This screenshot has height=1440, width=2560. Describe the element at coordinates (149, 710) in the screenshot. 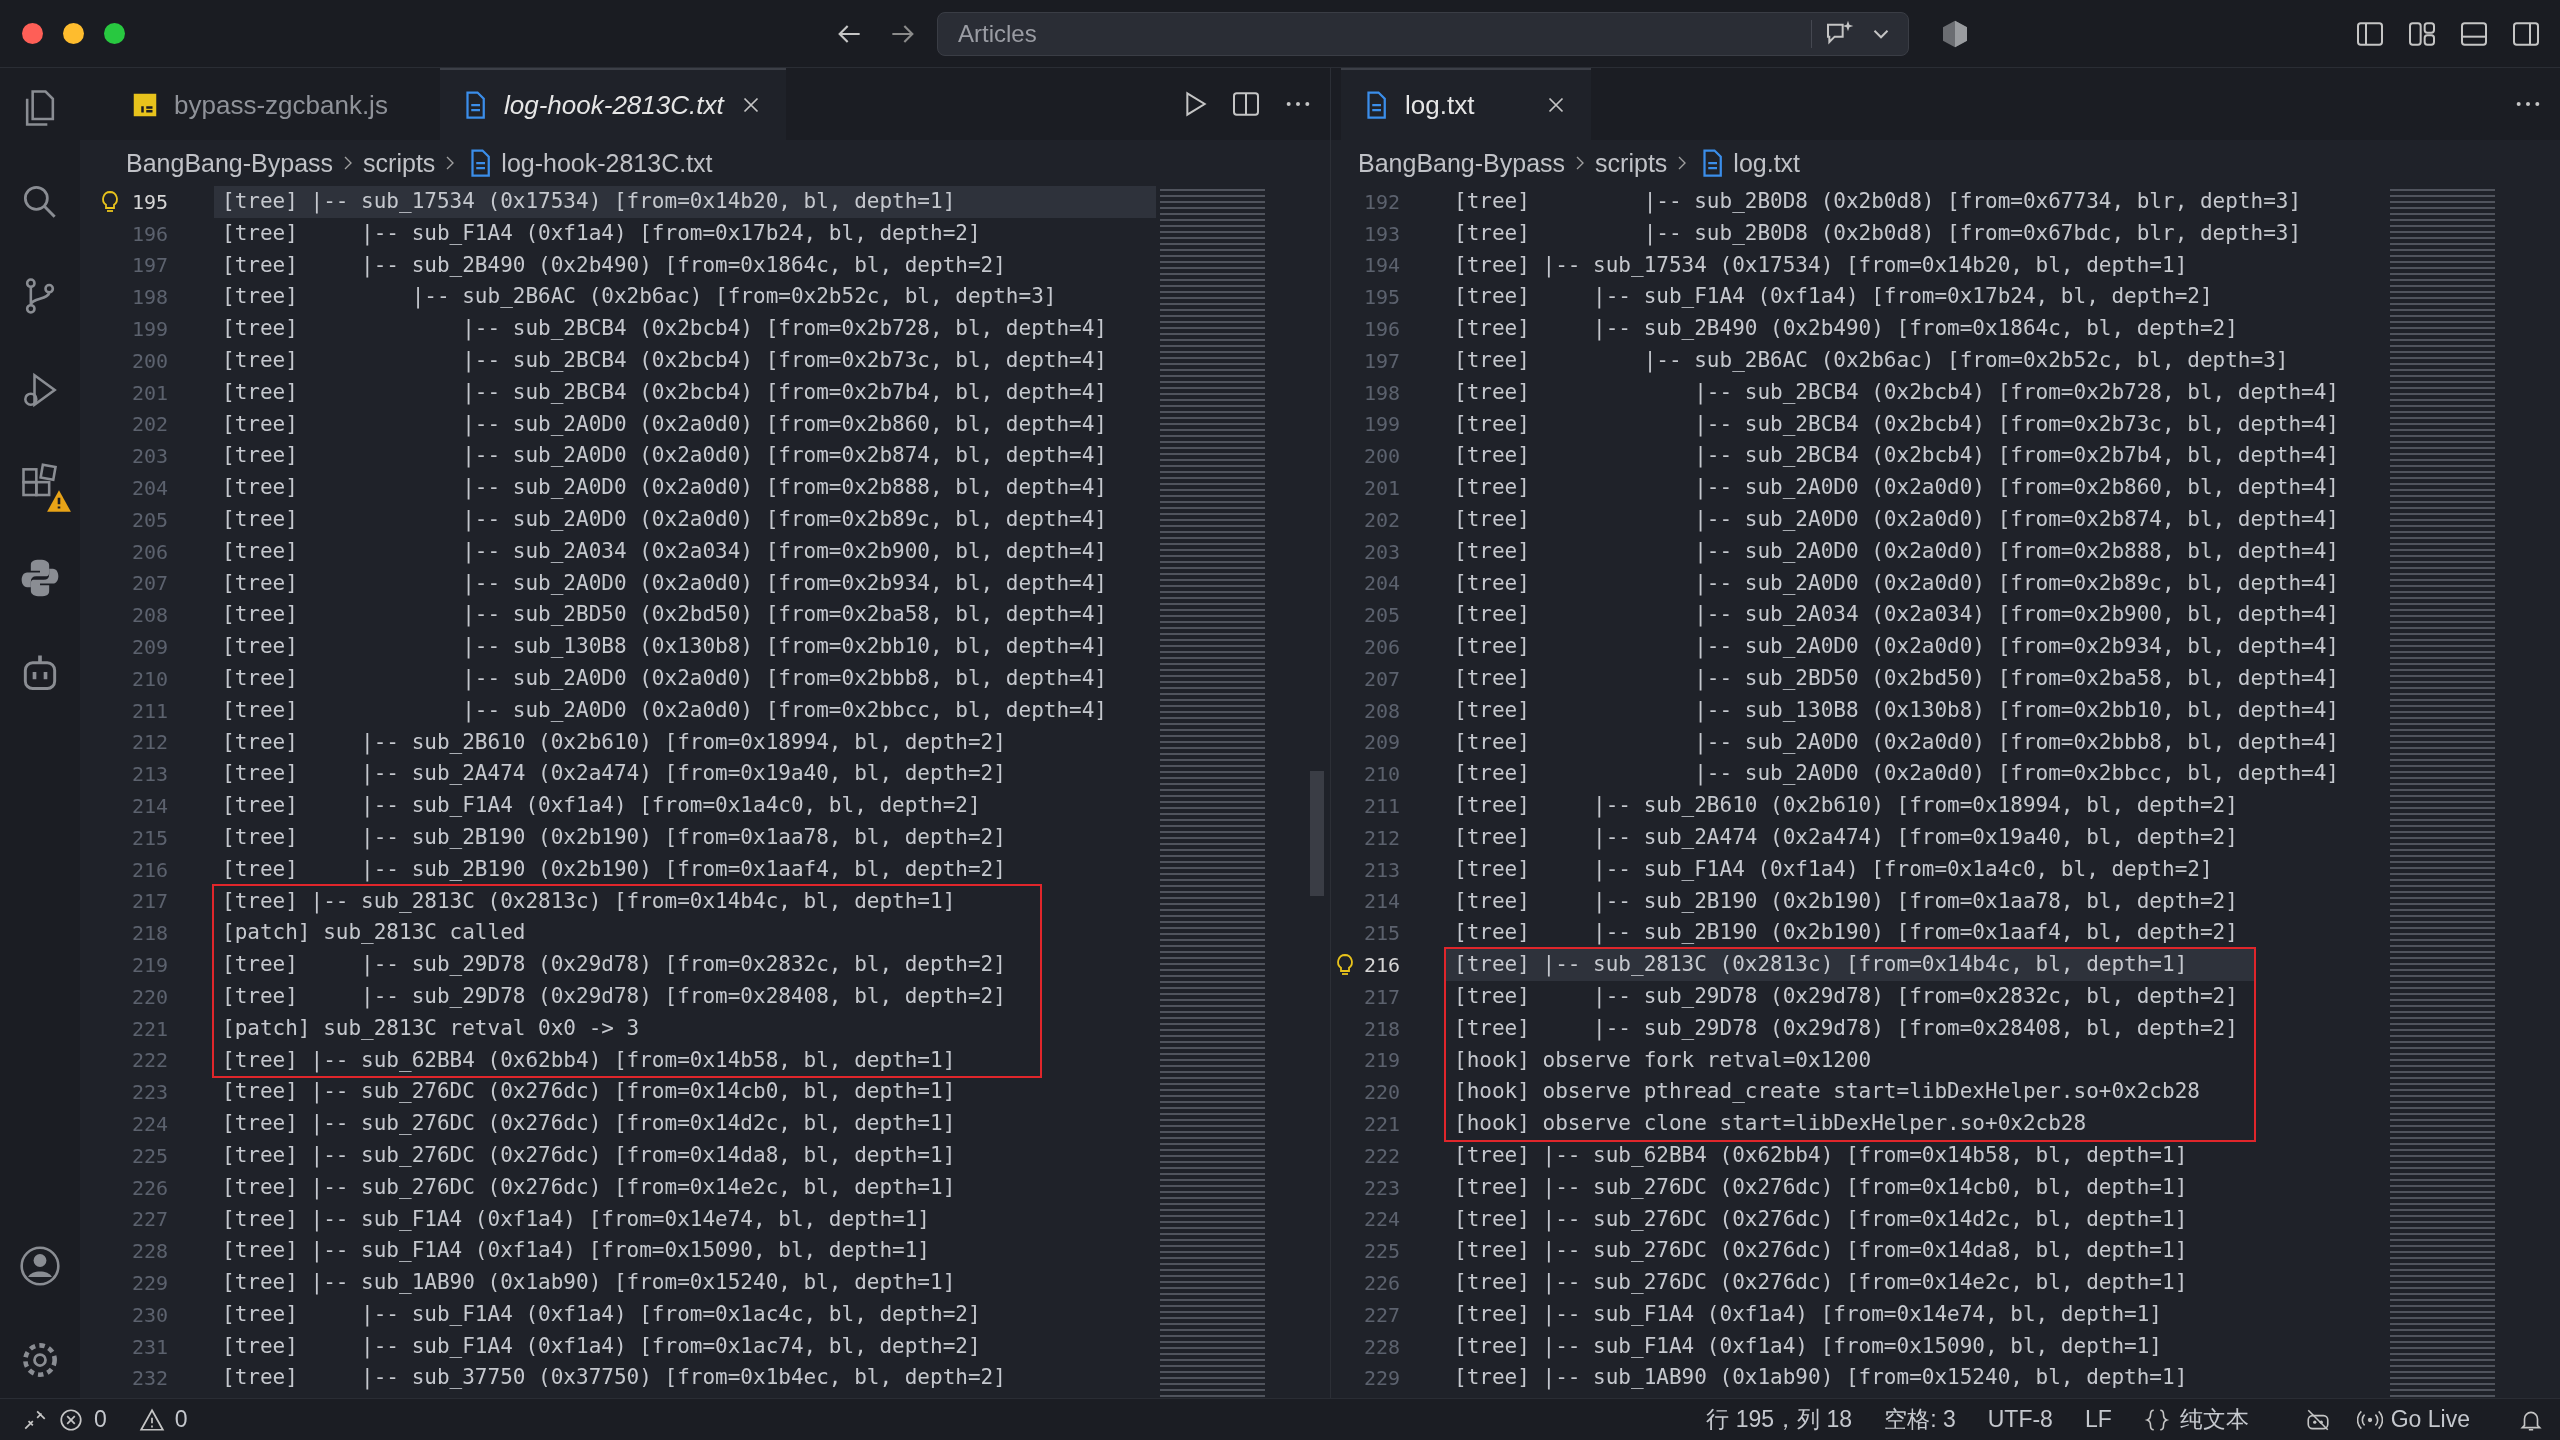

I see `line-number: 211` at that location.